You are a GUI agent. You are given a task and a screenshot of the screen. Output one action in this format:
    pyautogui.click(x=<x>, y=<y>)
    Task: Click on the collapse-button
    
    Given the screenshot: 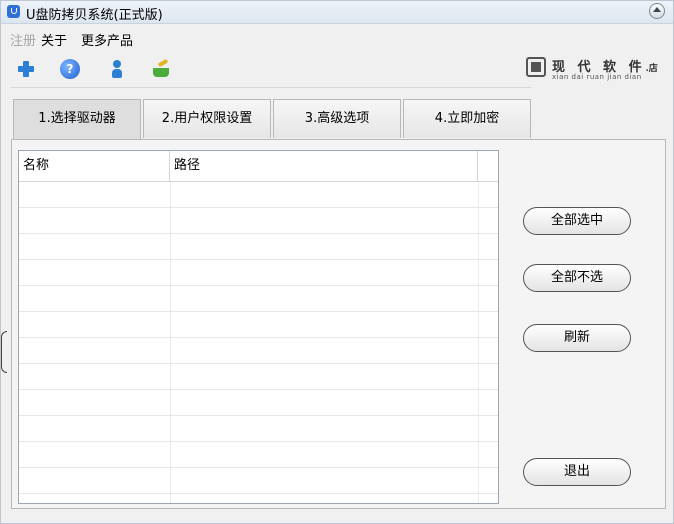 What is the action you would take?
    pyautogui.click(x=657, y=11)
    